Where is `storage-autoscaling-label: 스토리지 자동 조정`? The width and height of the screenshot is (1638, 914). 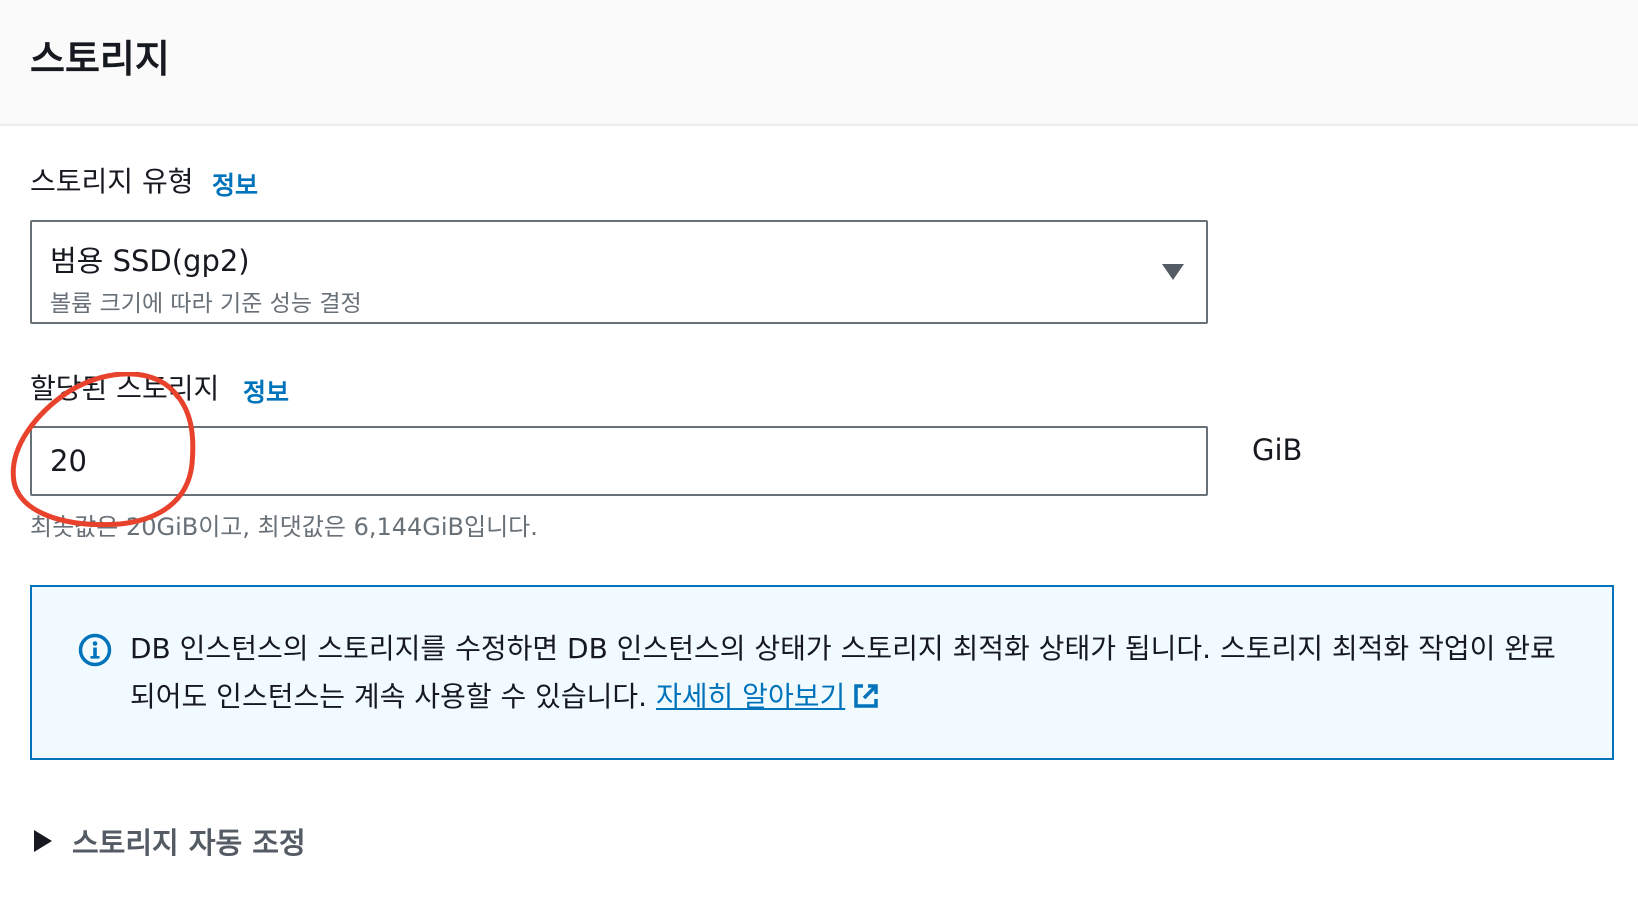
storage-autoscaling-label: 스토리지 자동 조정 is located at coordinates (189, 843).